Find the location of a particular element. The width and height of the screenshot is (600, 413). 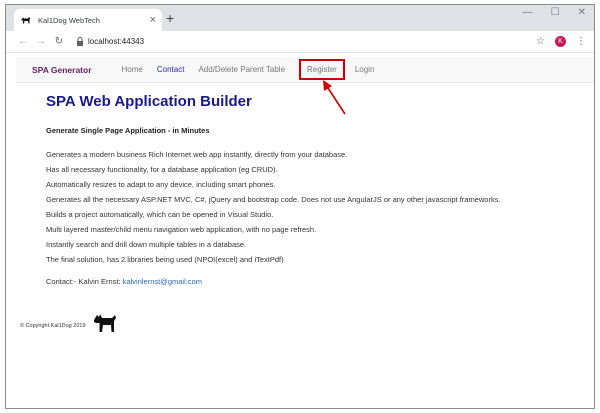

maximize-icon: ☐ is located at coordinates (555, 13).